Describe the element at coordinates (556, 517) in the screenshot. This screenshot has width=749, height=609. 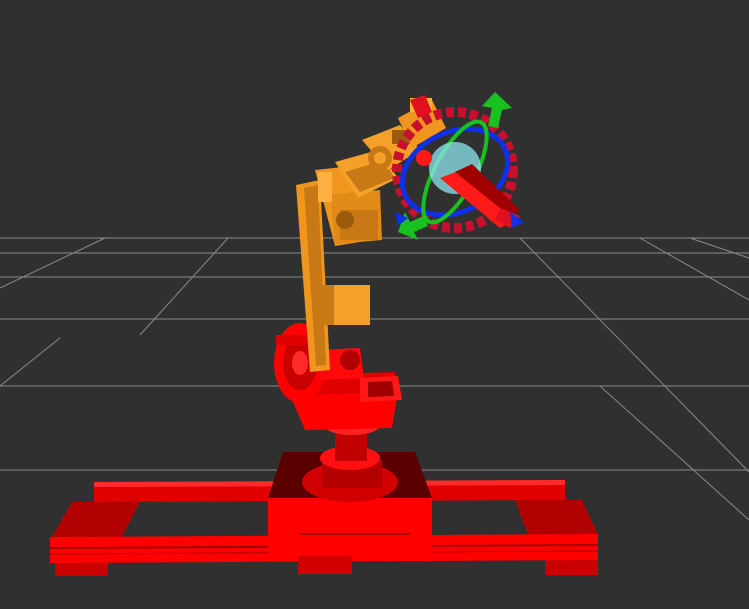
I see `rail-right-support` at that location.